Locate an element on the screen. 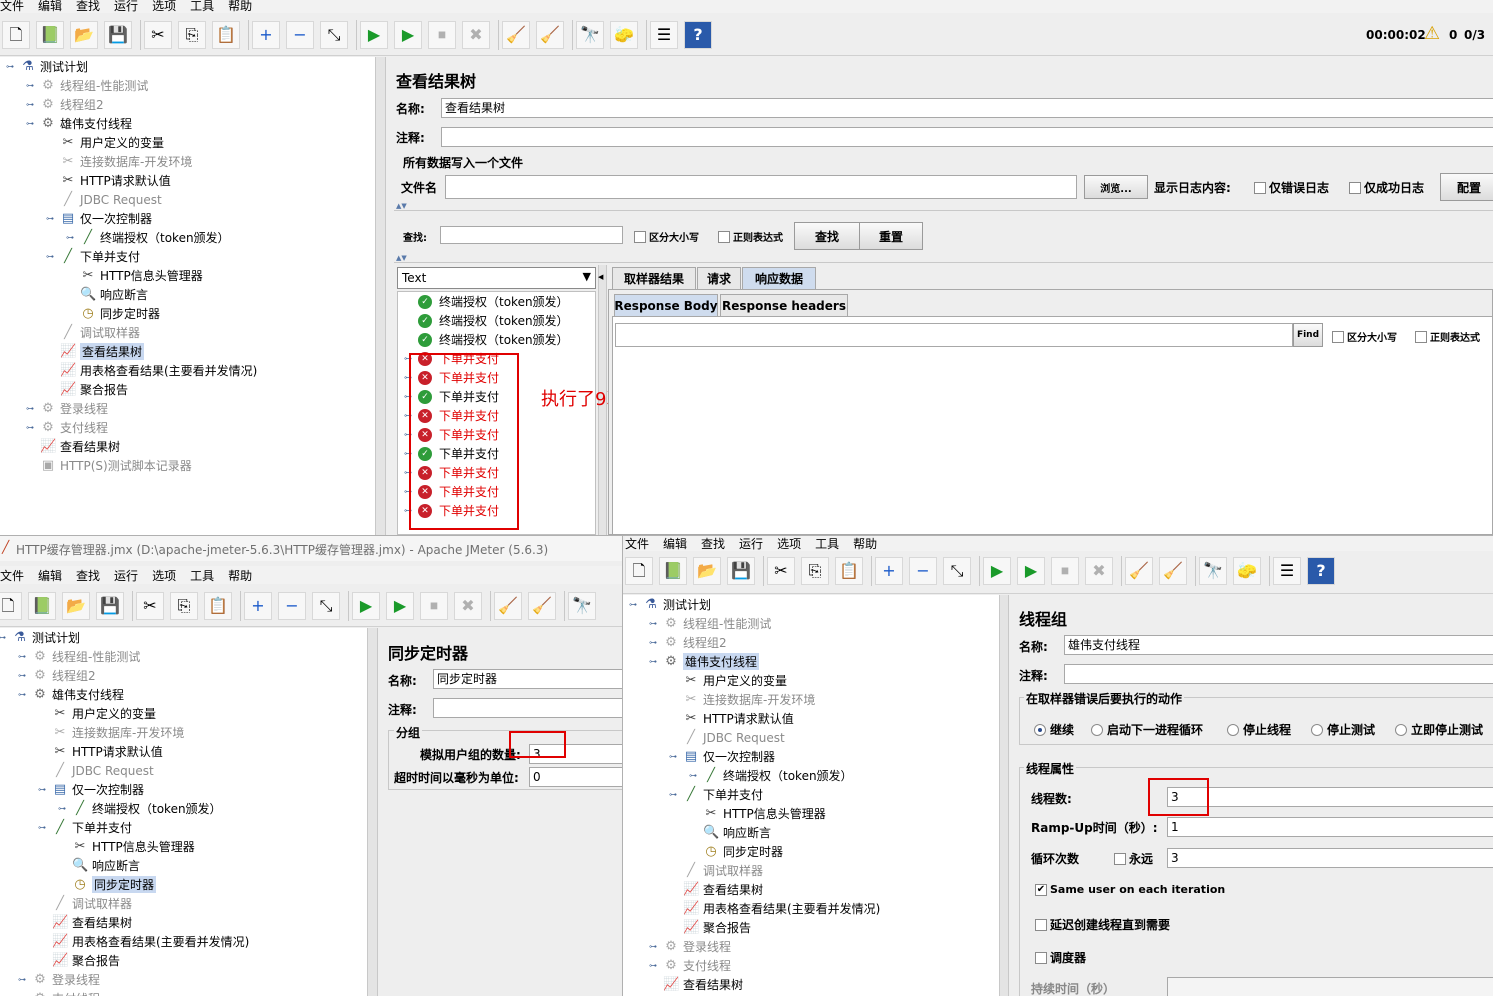  tree-node: 📈 用表格查看结果(主要看并发情况) is located at coordinates (158, 370).